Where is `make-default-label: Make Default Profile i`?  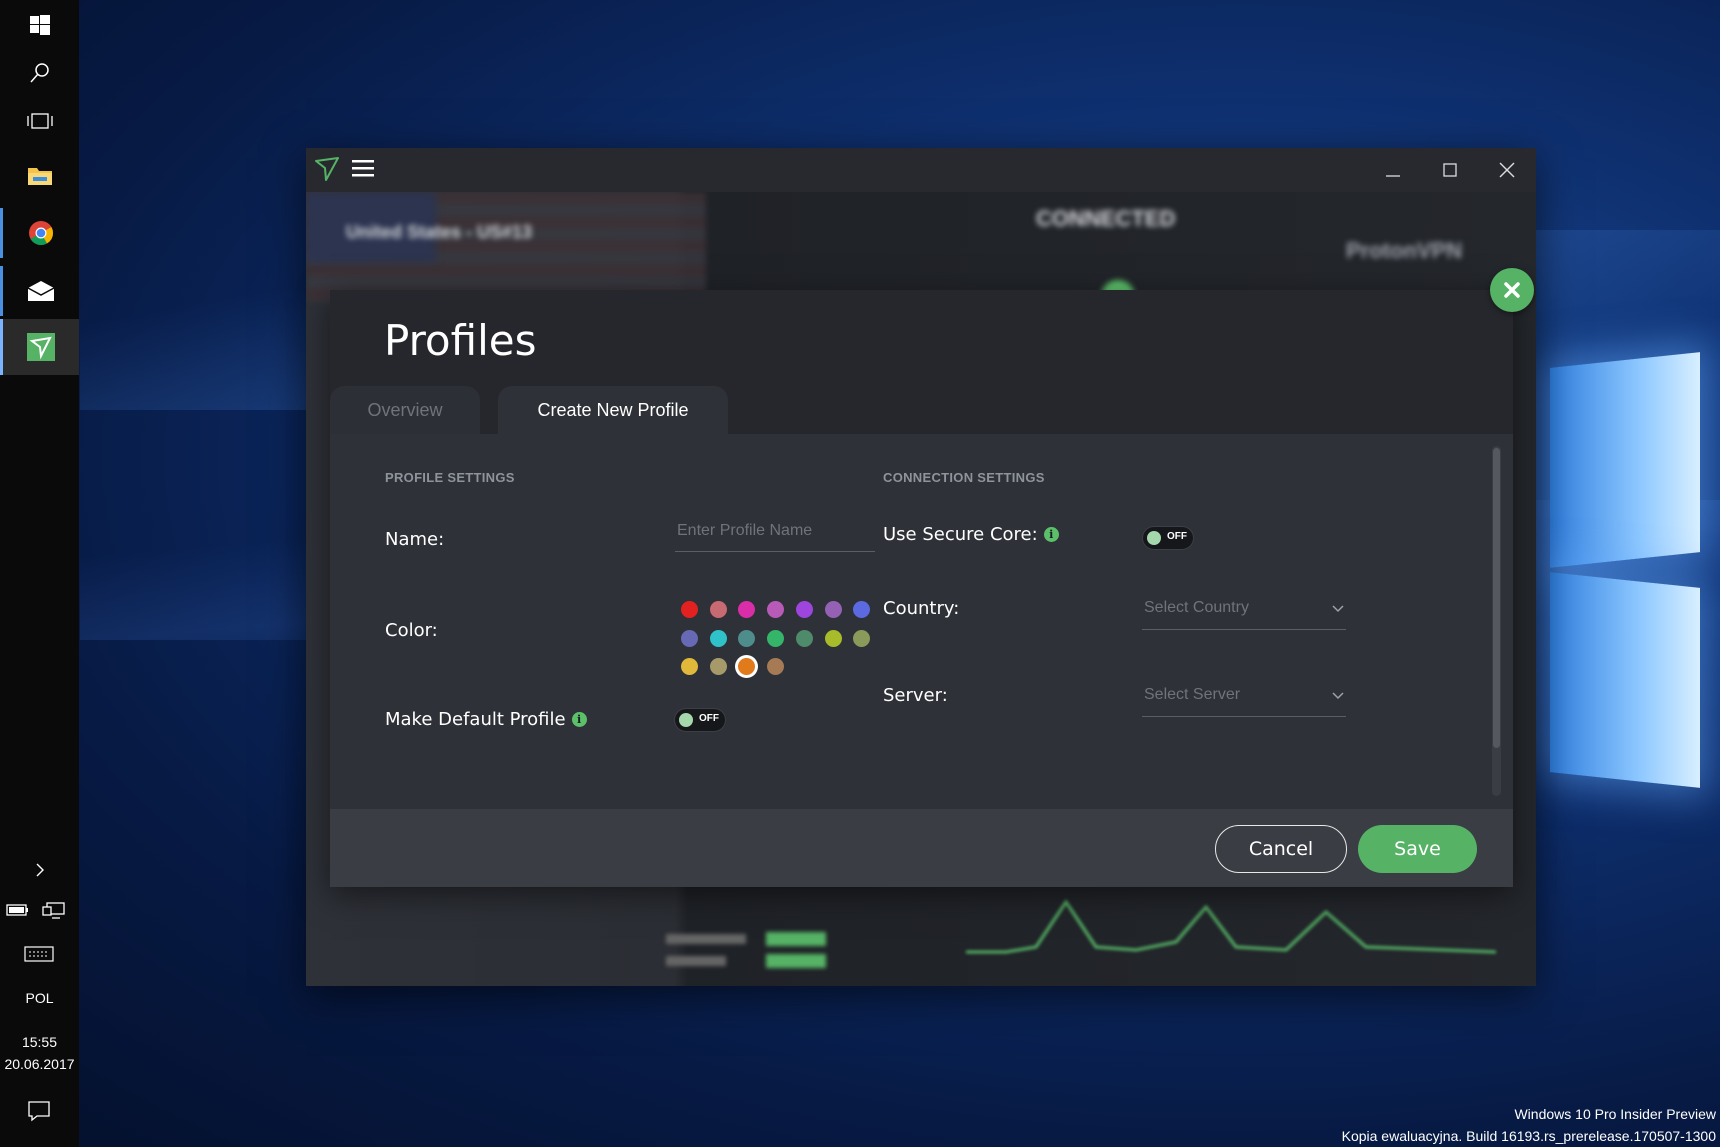
make-default-label: Make Default Profile i is located at coordinates (486, 719).